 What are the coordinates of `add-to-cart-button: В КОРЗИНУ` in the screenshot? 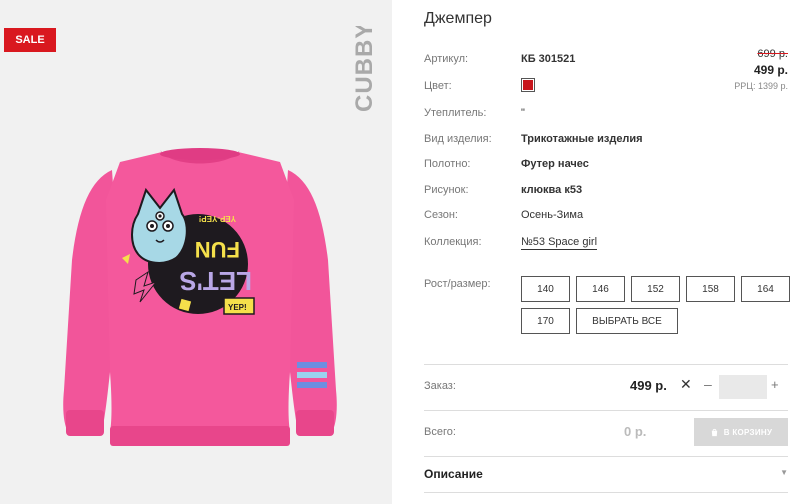 It's located at (741, 432).